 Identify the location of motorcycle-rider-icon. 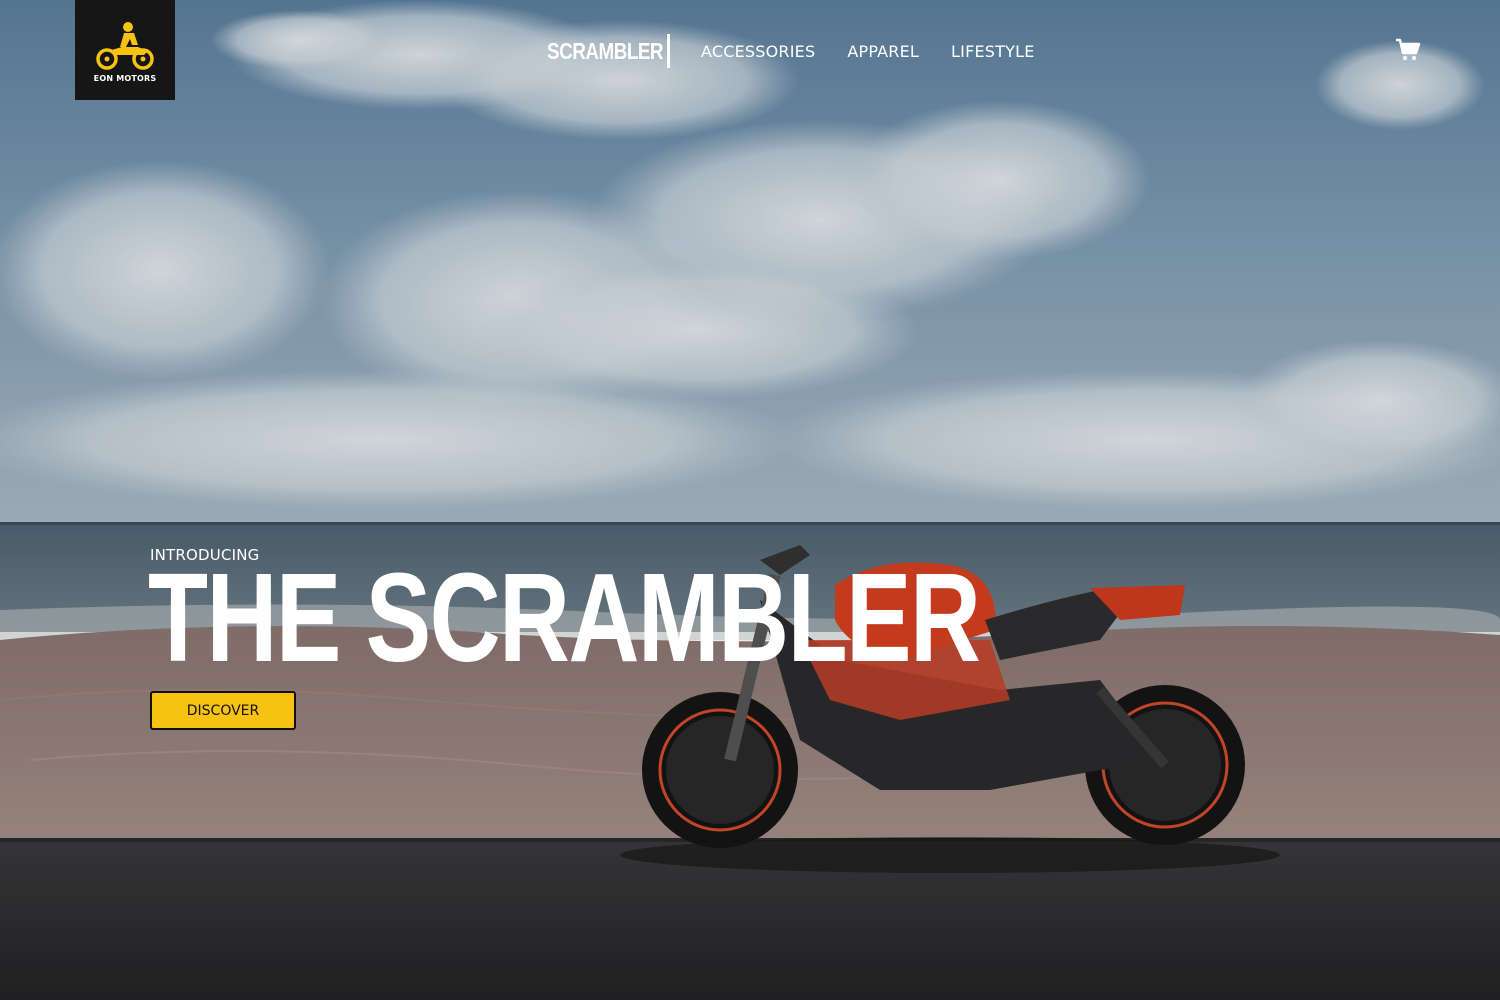
(125, 46).